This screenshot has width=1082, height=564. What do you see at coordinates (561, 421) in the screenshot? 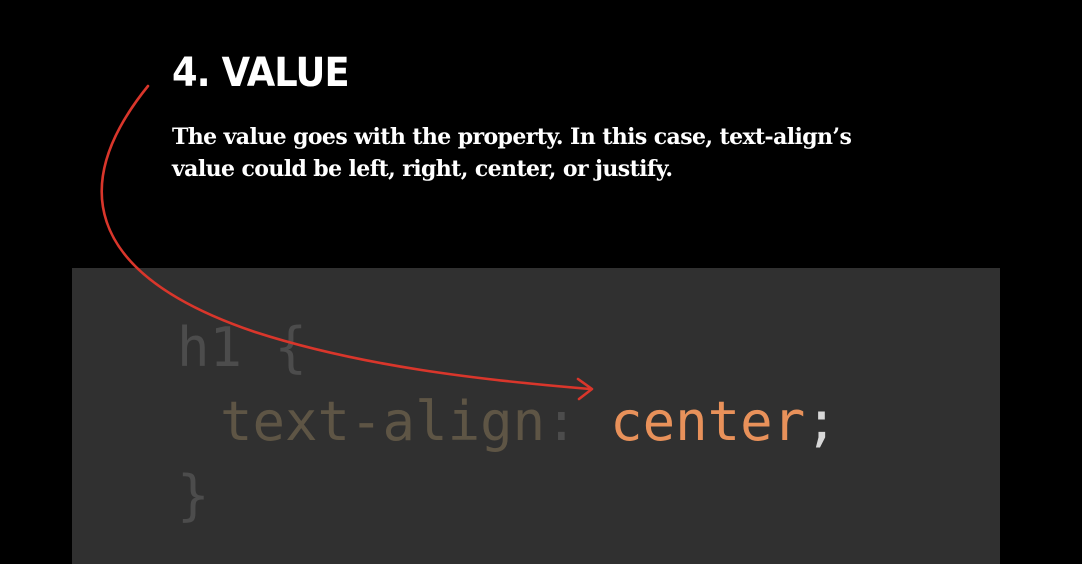
I see `code-colon: :` at bounding box center [561, 421].